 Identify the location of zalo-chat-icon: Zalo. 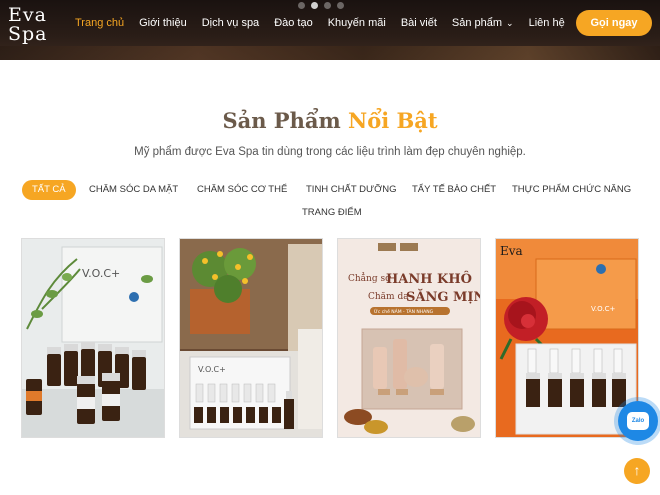
(638, 421).